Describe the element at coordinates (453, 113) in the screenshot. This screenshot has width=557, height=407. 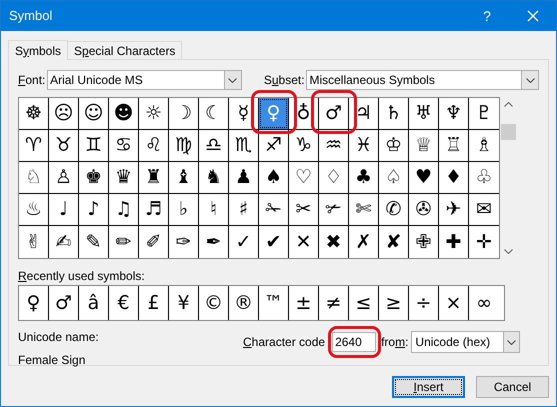
I see `symbol-cell: ♆` at that location.